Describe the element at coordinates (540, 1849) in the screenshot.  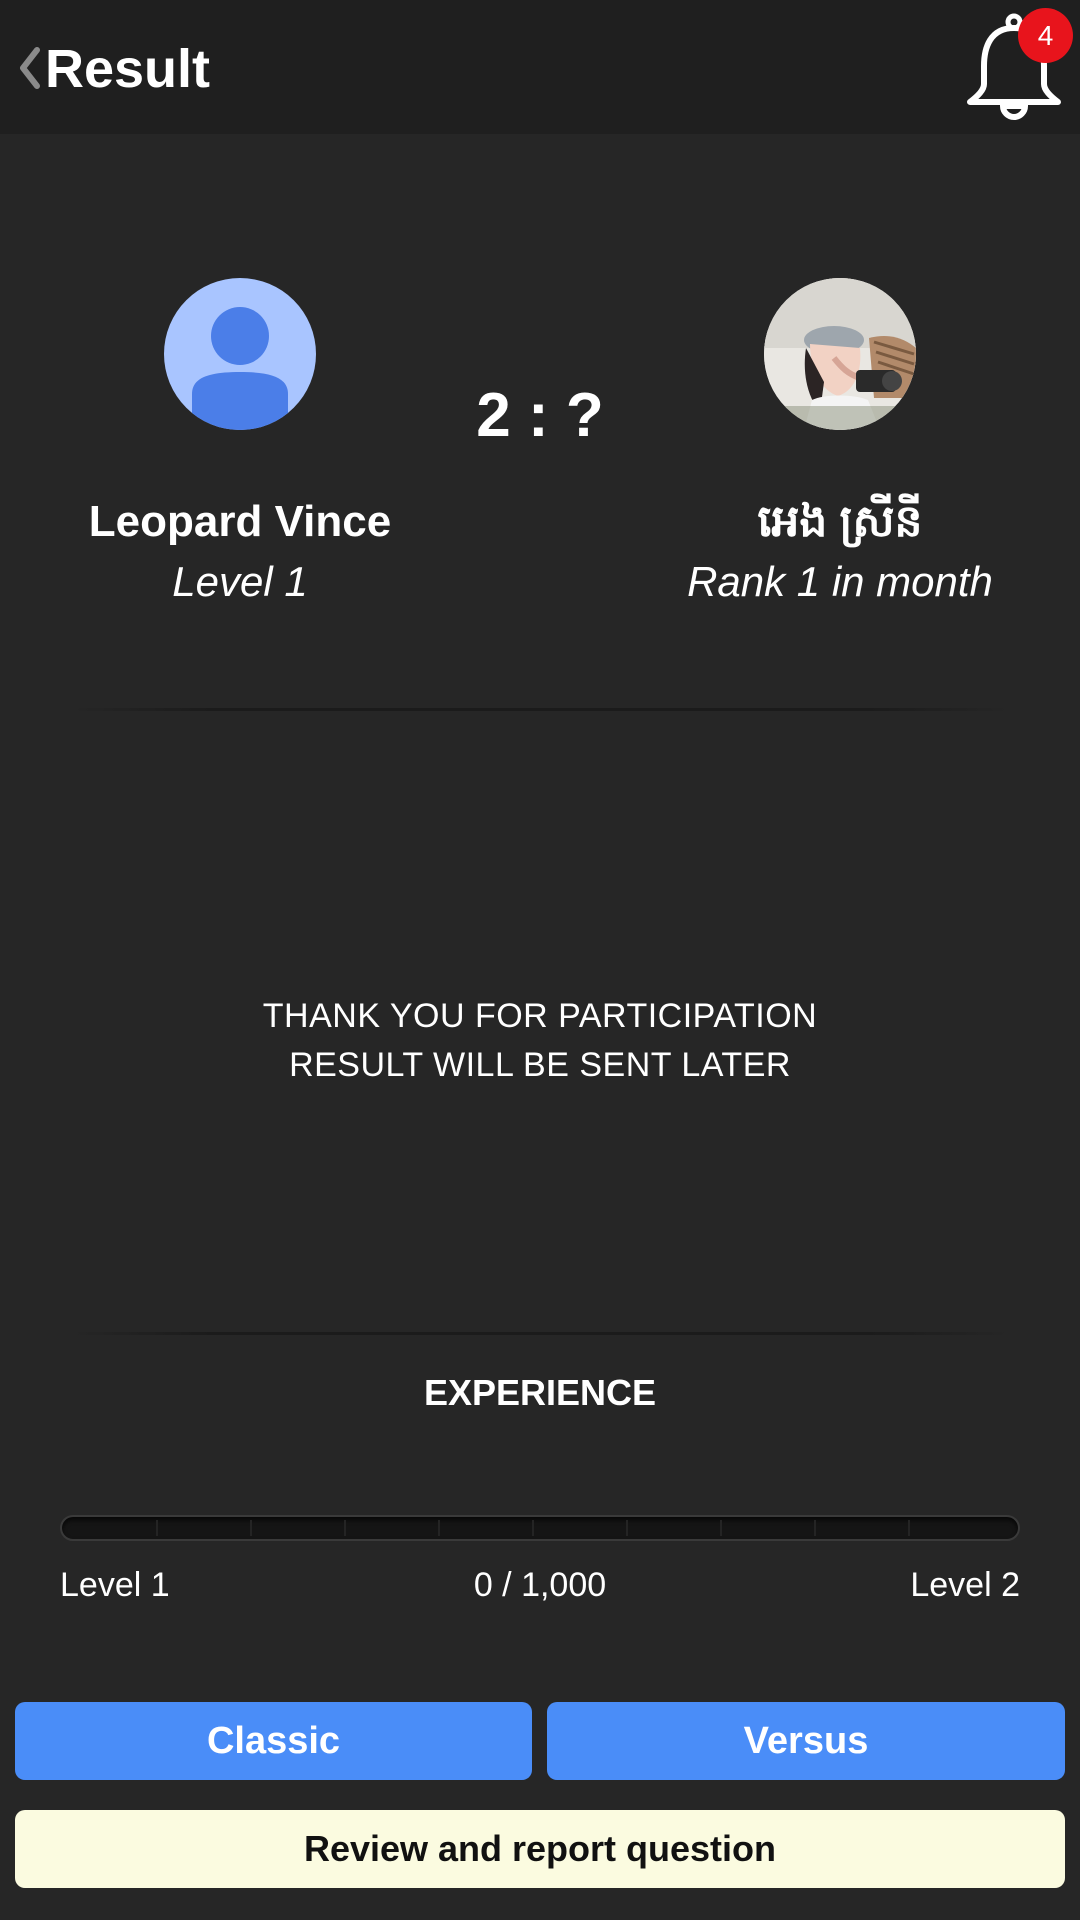
I see `review-report-button: Review and report question` at that location.